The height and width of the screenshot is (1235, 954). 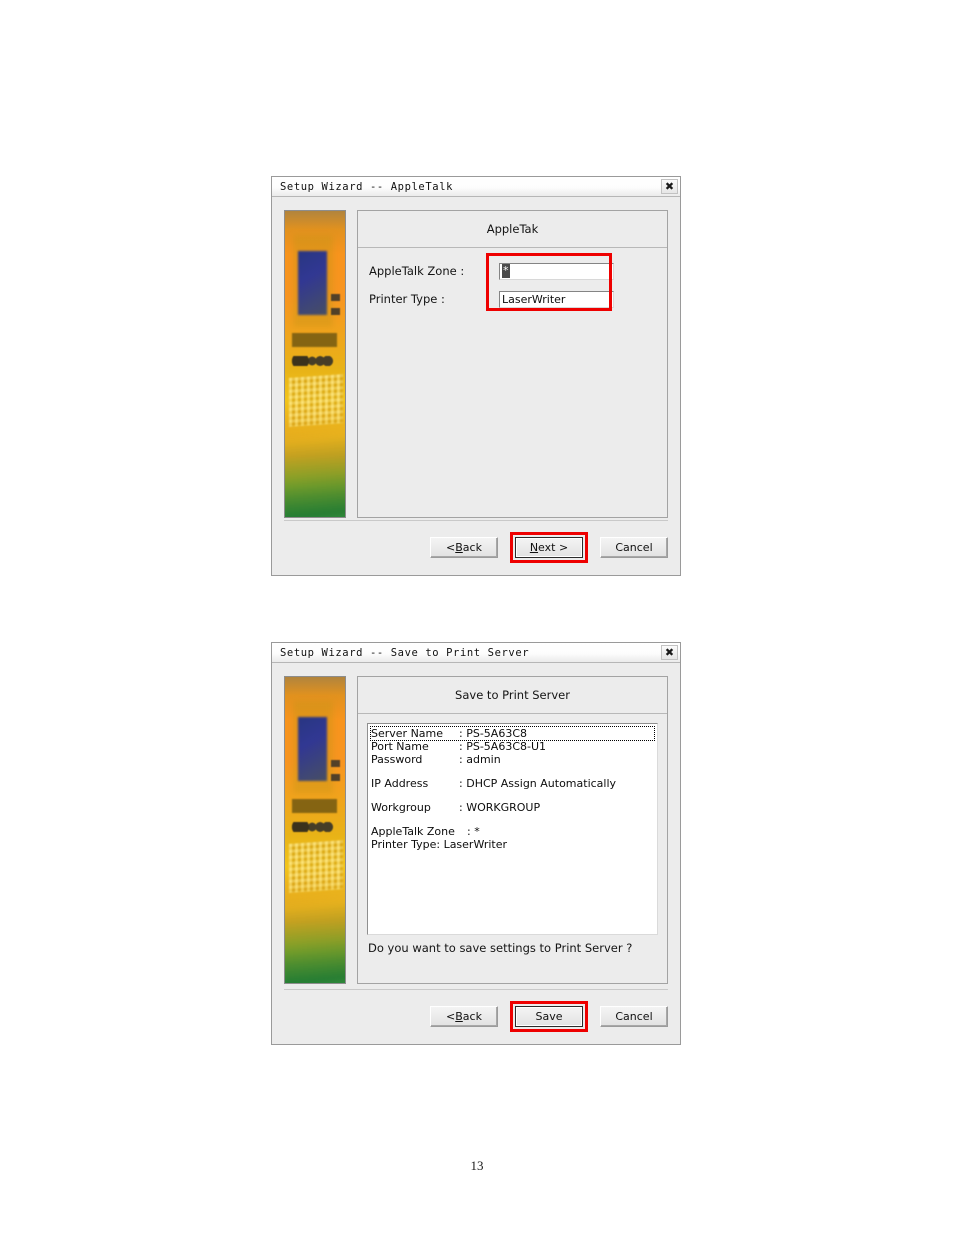 What do you see at coordinates (497, 733) in the screenshot?
I see `summary-value-text: PS-5A63C8` at bounding box center [497, 733].